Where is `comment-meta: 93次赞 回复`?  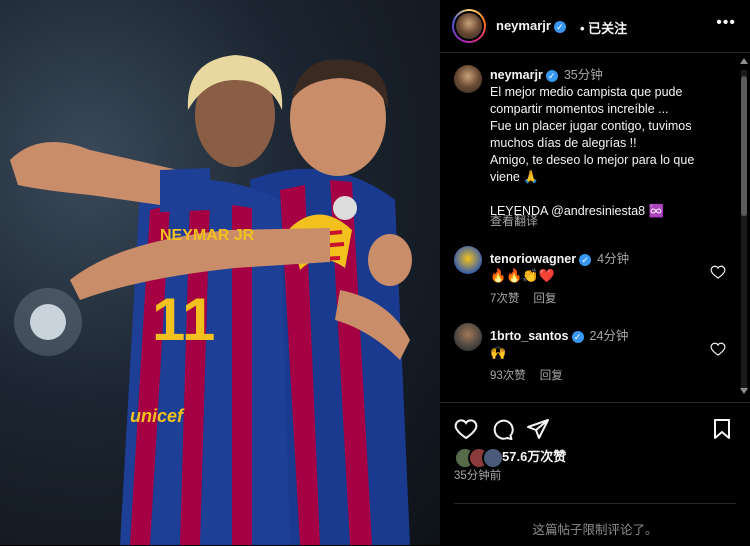 comment-meta: 93次赞 回复 is located at coordinates (533, 375).